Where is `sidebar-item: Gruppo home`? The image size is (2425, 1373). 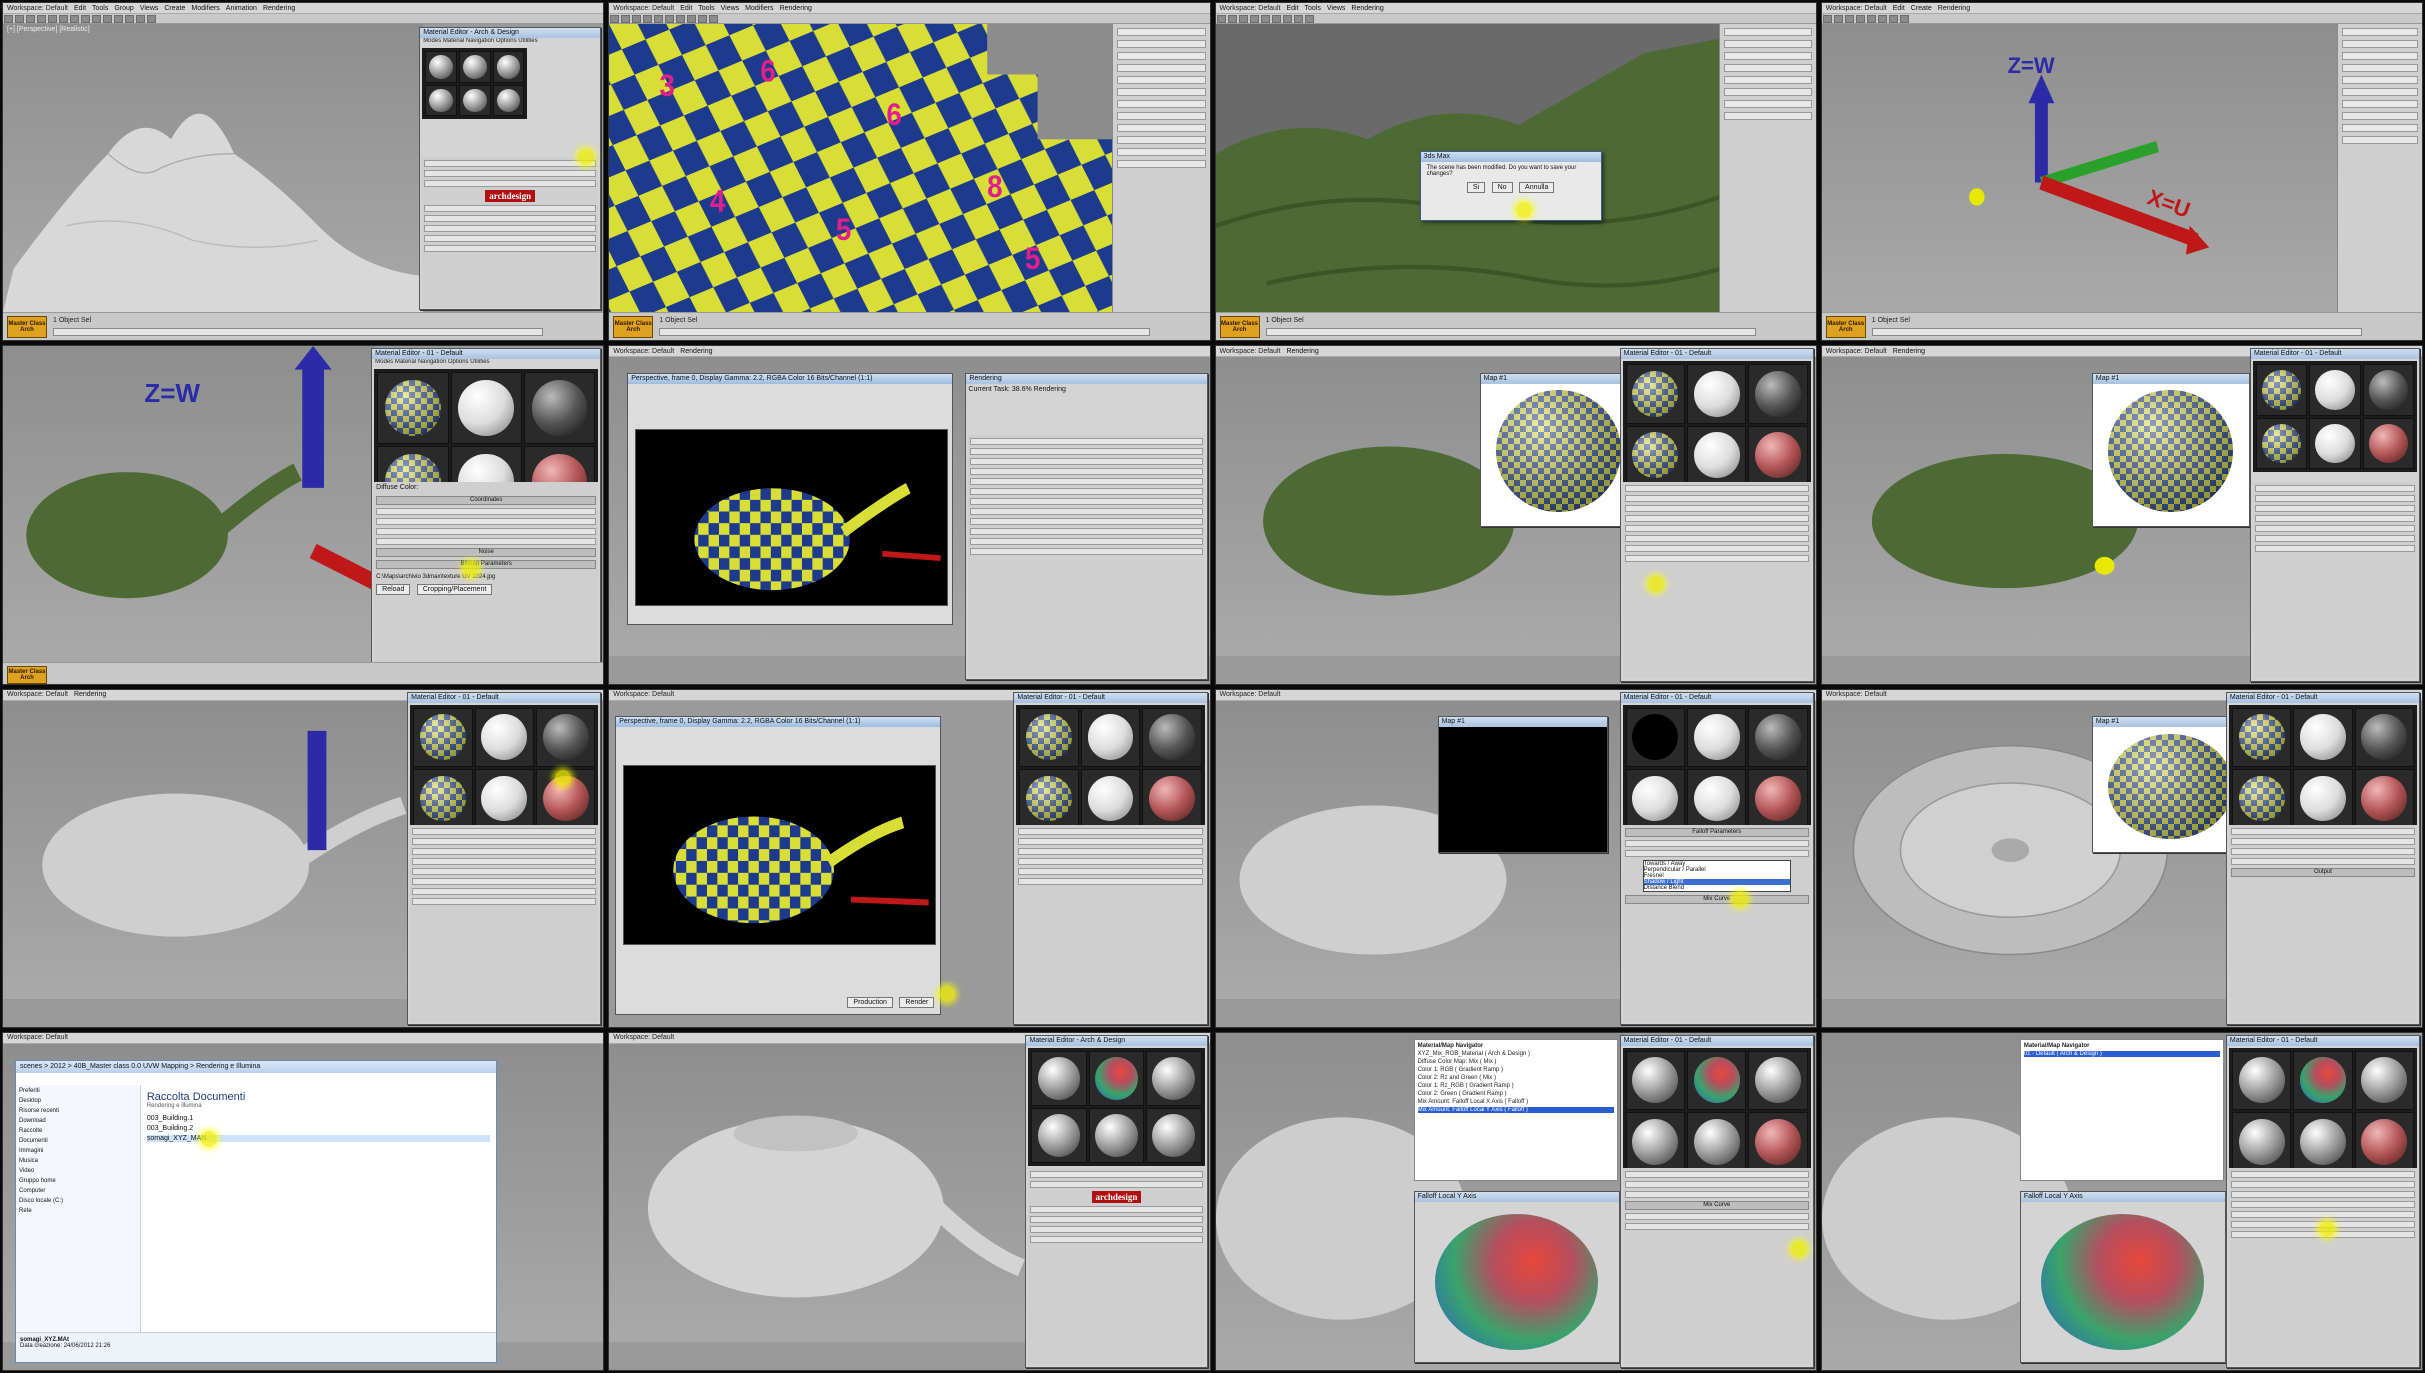 sidebar-item: Gruppo home is located at coordinates (78, 1181).